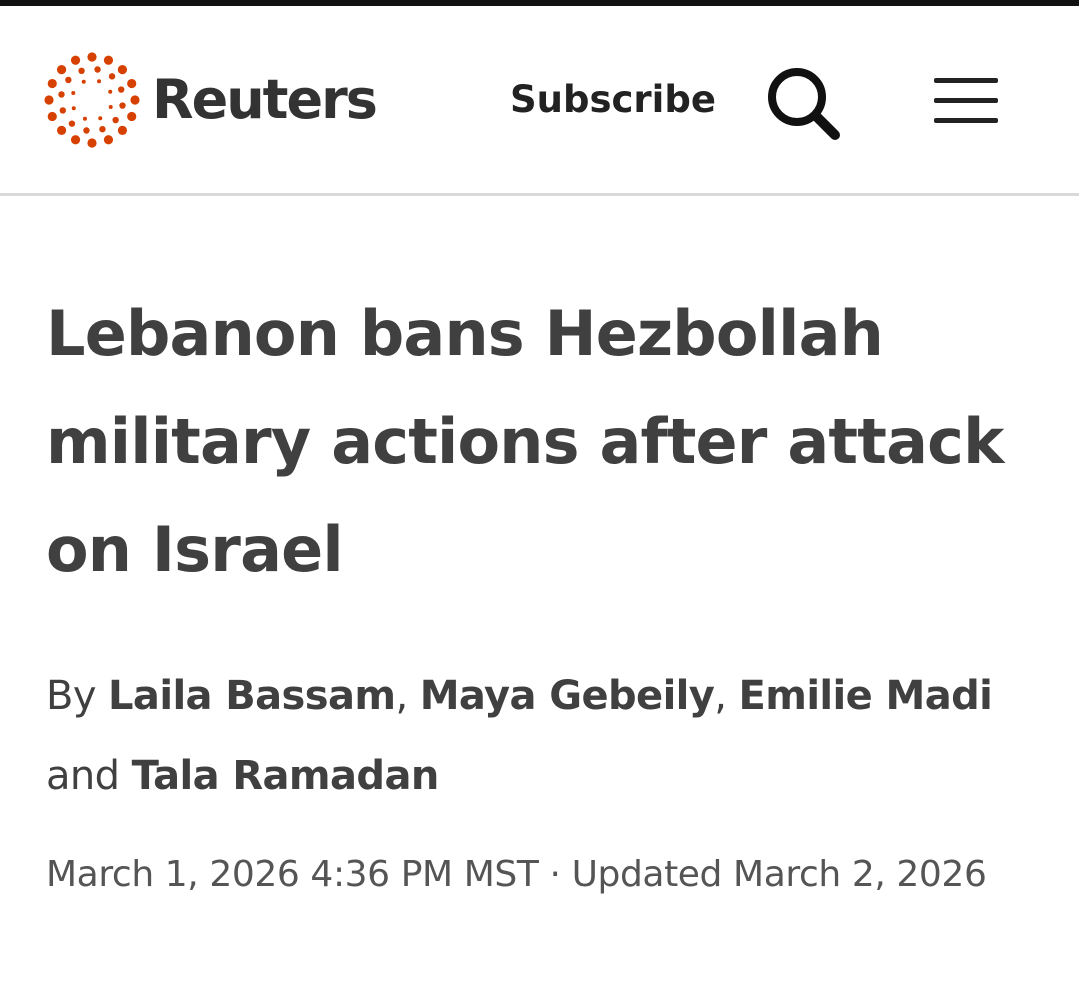 This screenshot has width=1079, height=993. Describe the element at coordinates (866, 696) in the screenshot. I see `author-link: Emilie Madi` at that location.